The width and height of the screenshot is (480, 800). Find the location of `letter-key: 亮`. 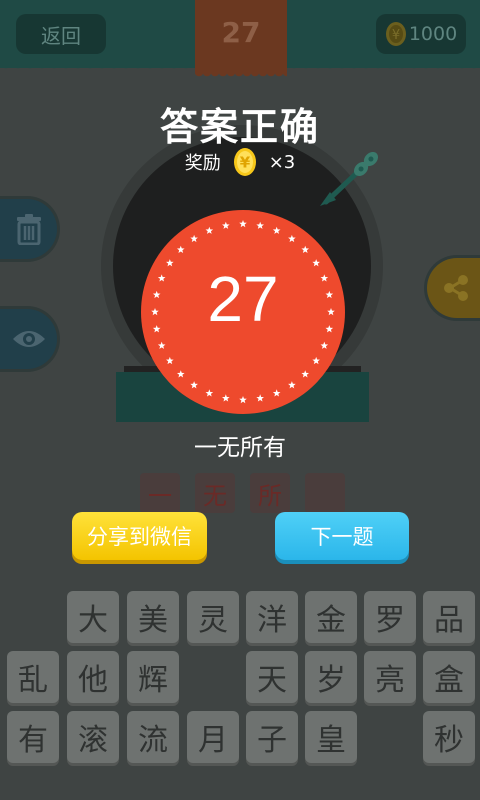

letter-key: 亮 is located at coordinates (390, 677).